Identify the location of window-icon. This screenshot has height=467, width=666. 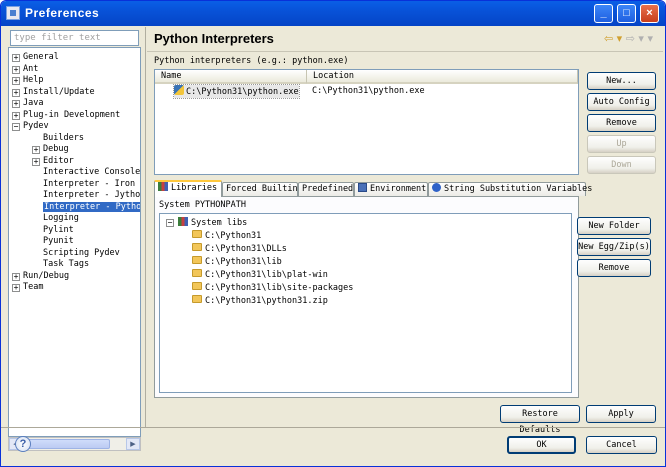
(13, 13).